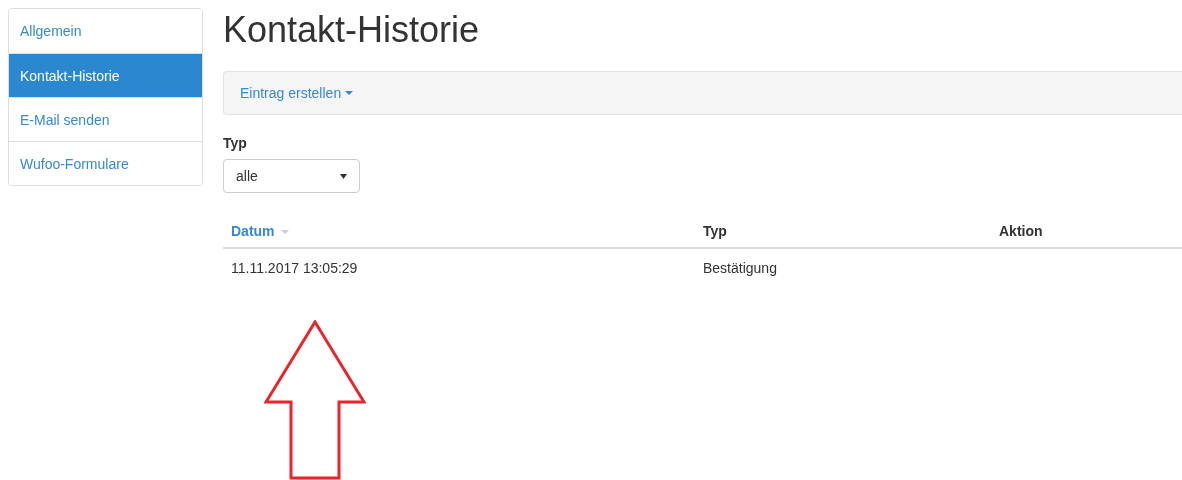  I want to click on table-cell: Bestätigung, so click(740, 267).